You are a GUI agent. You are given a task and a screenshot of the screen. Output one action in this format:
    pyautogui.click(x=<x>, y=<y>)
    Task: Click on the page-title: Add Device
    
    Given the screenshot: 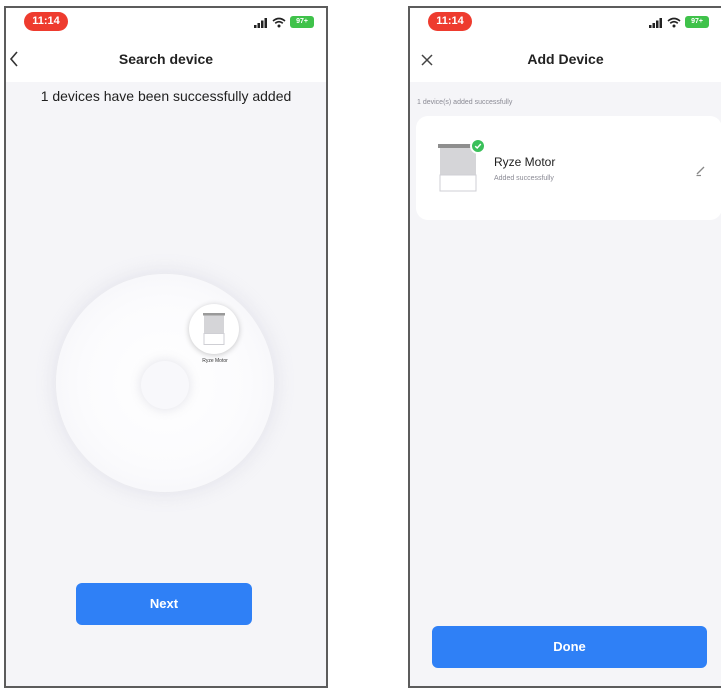 What is the action you would take?
    pyautogui.click(x=565, y=59)
    